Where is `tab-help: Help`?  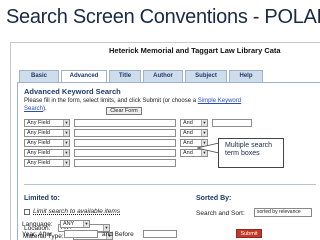
tab-help: Help is located at coordinates (246, 76).